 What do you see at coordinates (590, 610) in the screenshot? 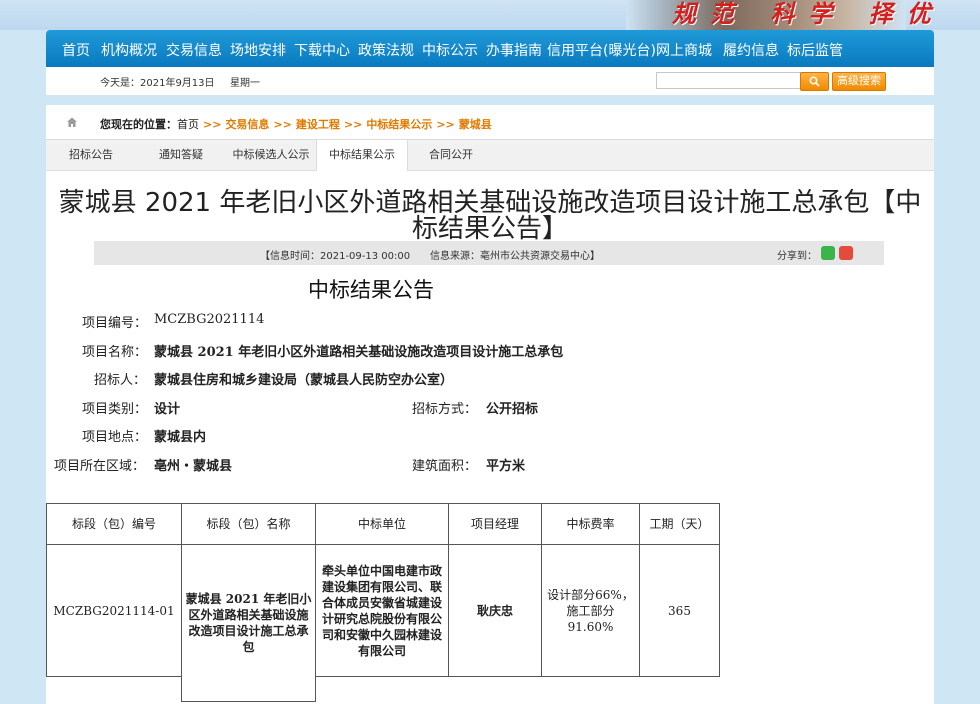
I see `table-cell-rate: 设计部分66%，施工部分 91.60%` at bounding box center [590, 610].